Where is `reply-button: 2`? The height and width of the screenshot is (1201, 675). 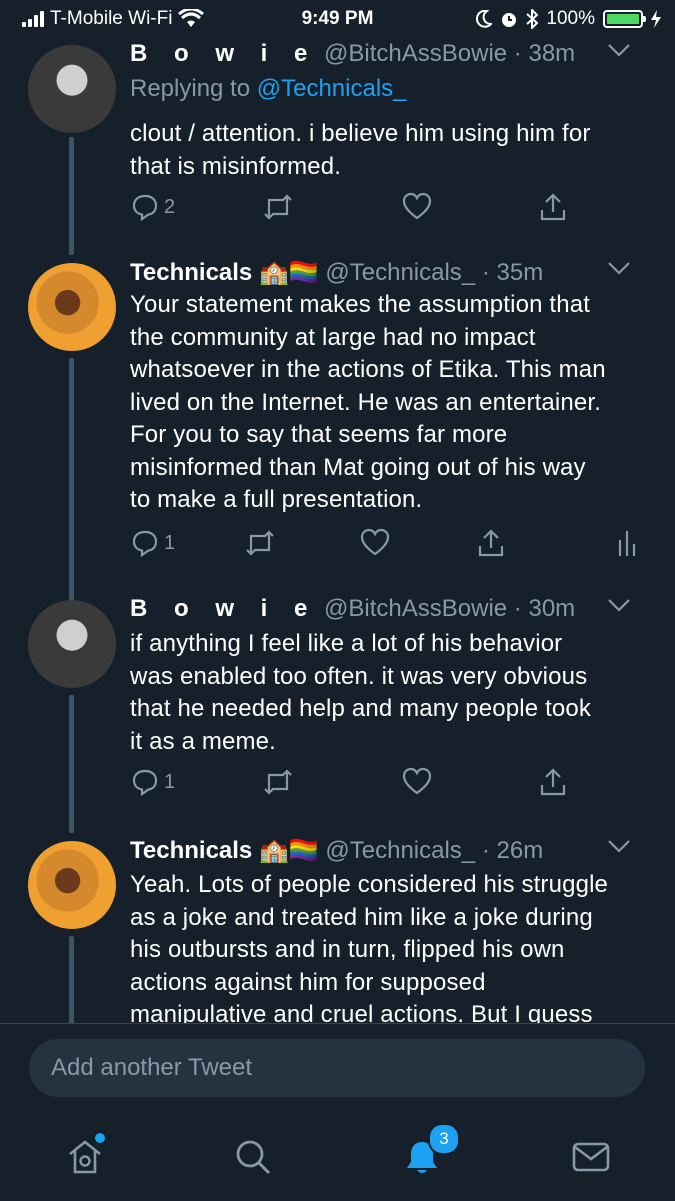
reply-button: 2 is located at coordinates (152, 207).